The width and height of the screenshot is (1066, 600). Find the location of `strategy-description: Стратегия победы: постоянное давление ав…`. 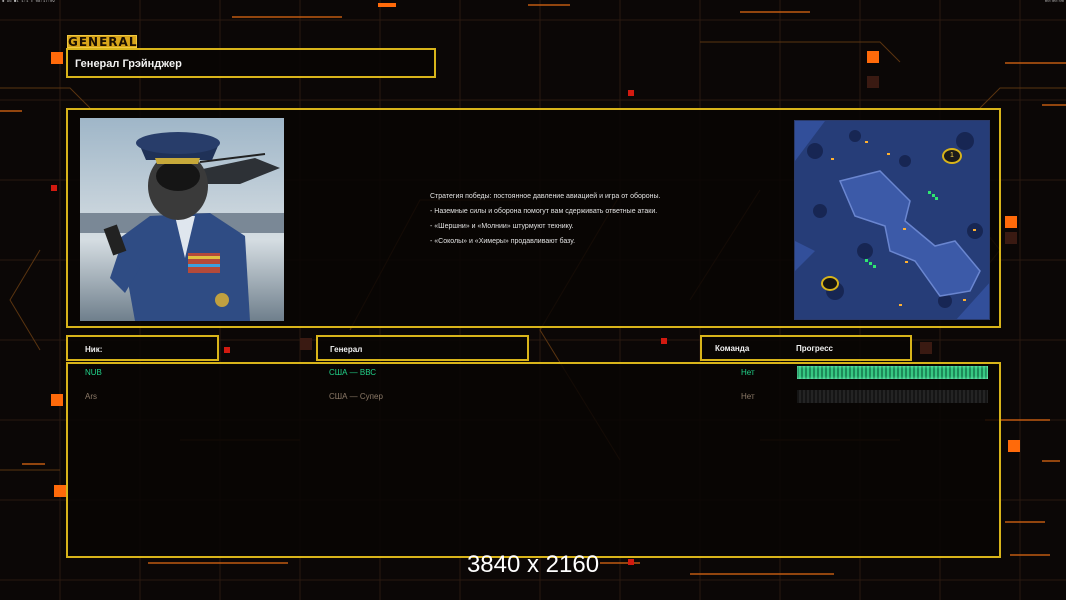

strategy-description: Стратегия победы: постоянное давление ав… is located at coordinates (595, 223).